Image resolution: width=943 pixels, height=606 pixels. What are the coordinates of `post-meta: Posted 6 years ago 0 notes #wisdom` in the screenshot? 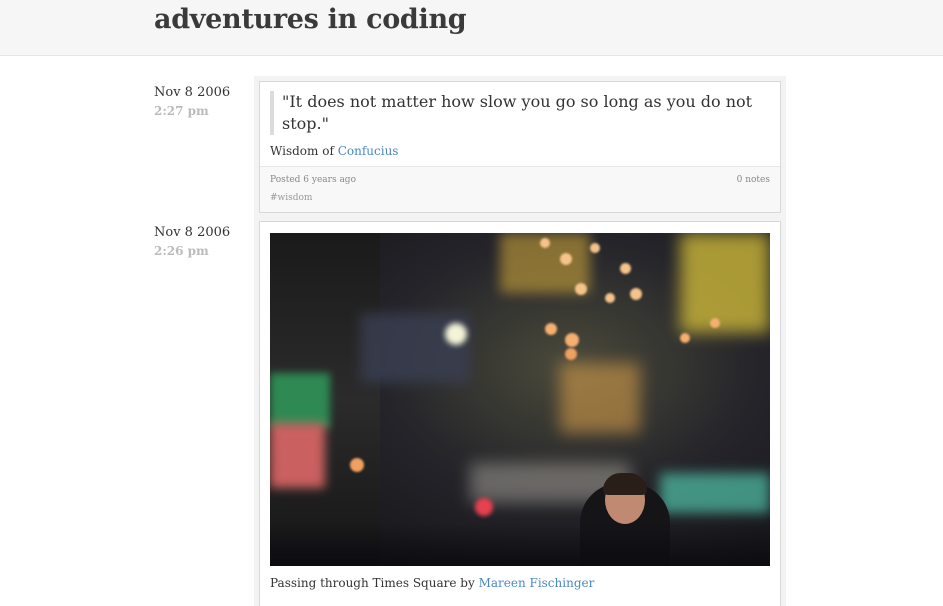 It's located at (520, 189).